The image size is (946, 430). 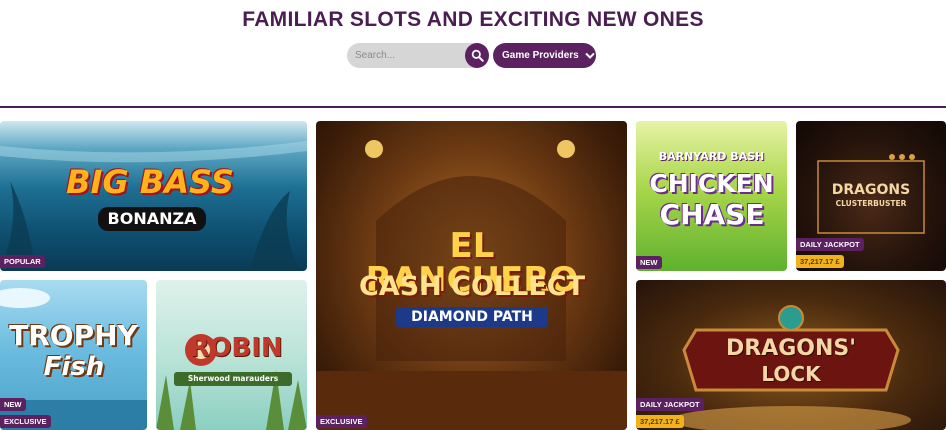 I want to click on chevron-down-icon, so click(x=590, y=55).